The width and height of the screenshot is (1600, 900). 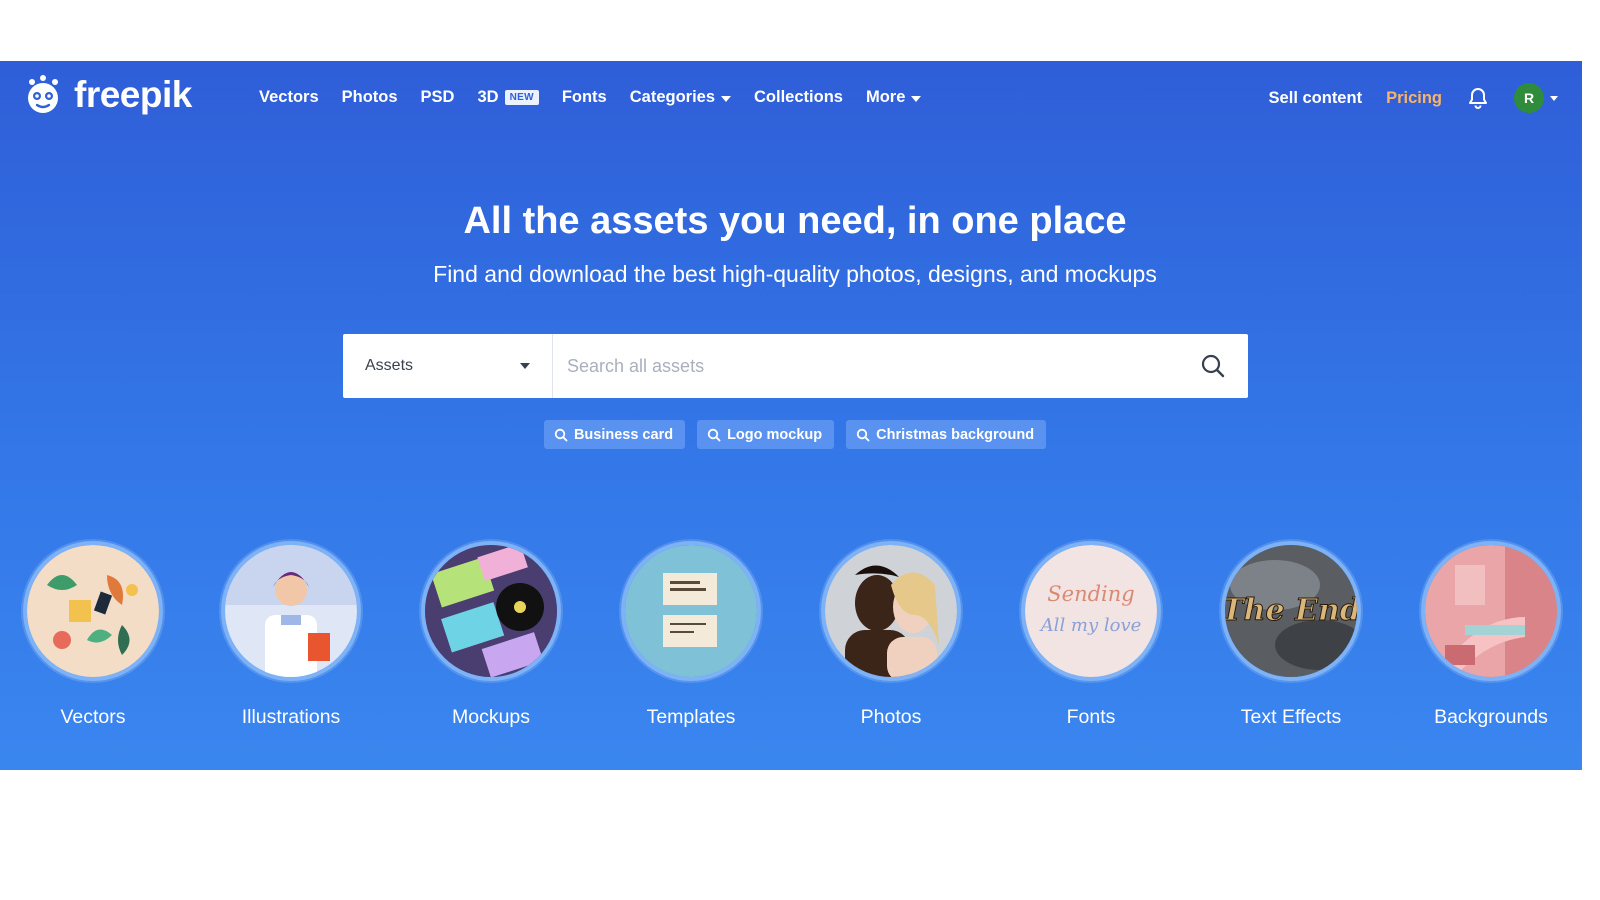 What do you see at coordinates (1091, 717) in the screenshot?
I see `category-label: Fonts` at bounding box center [1091, 717].